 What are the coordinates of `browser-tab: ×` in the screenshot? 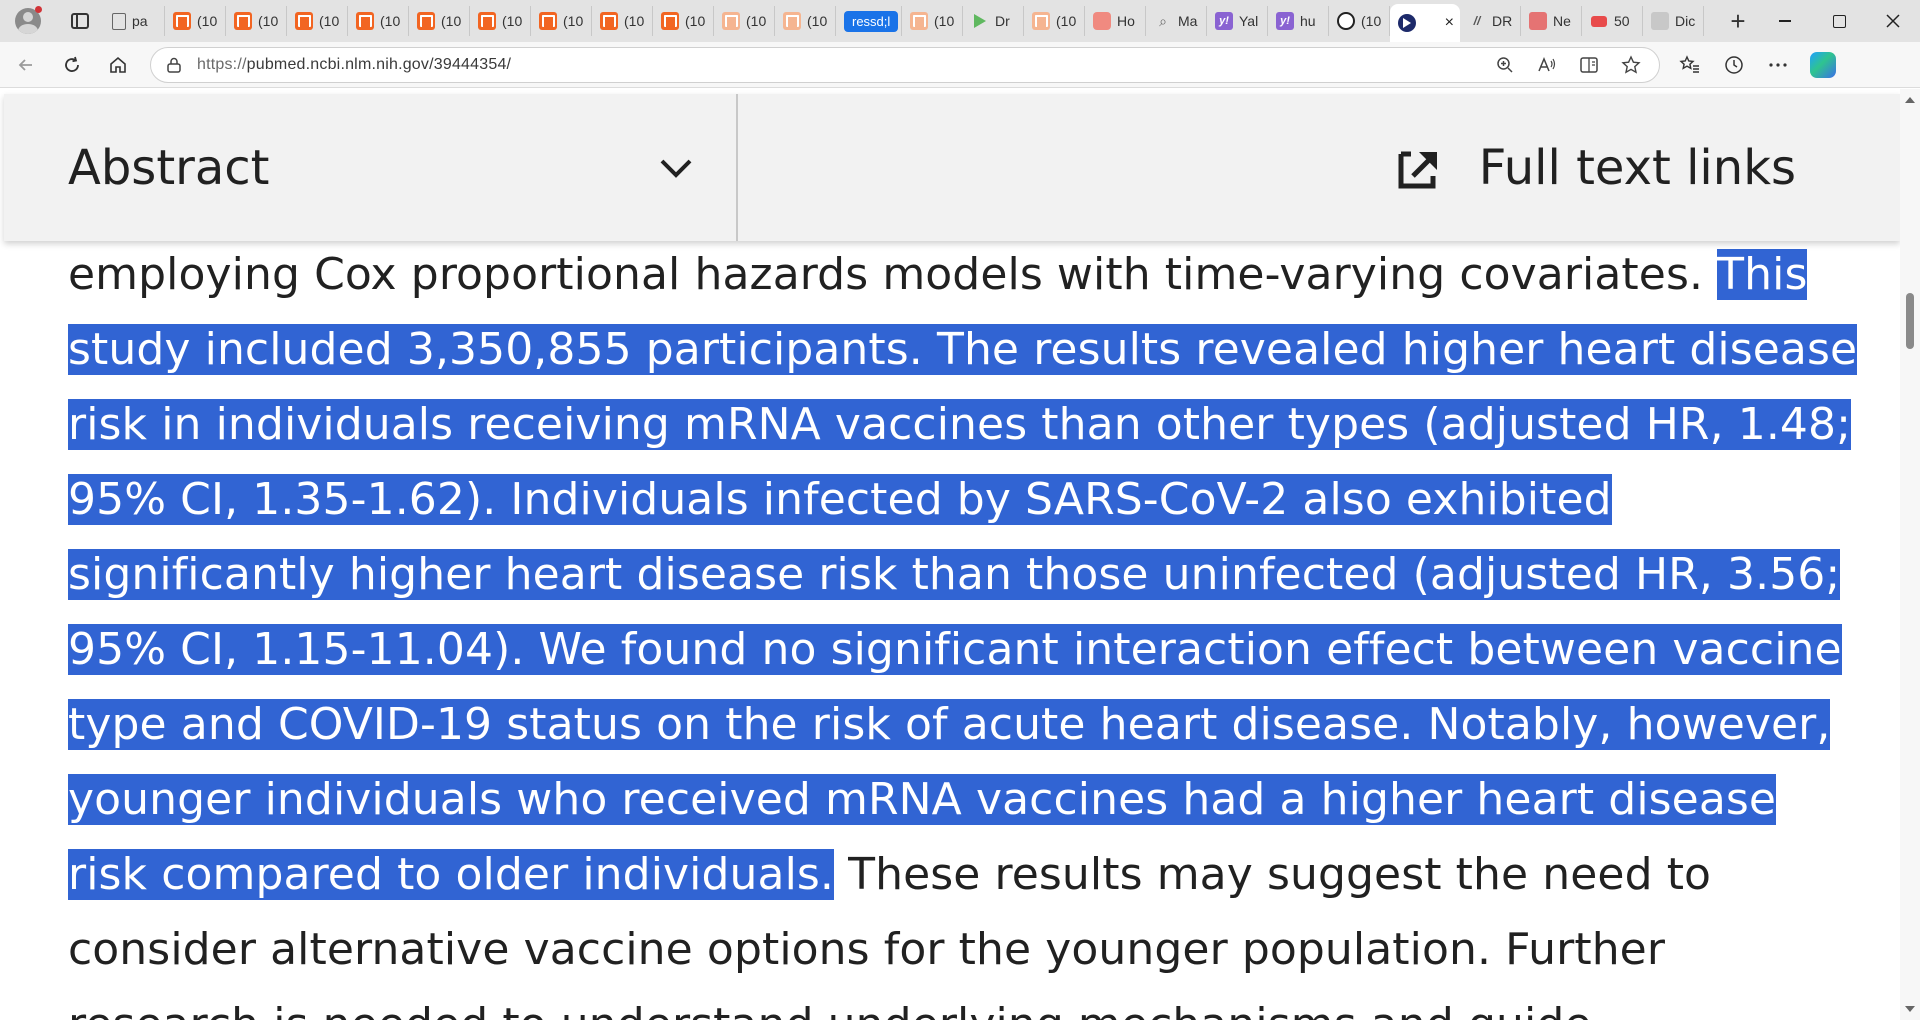 It's located at (1425, 23).